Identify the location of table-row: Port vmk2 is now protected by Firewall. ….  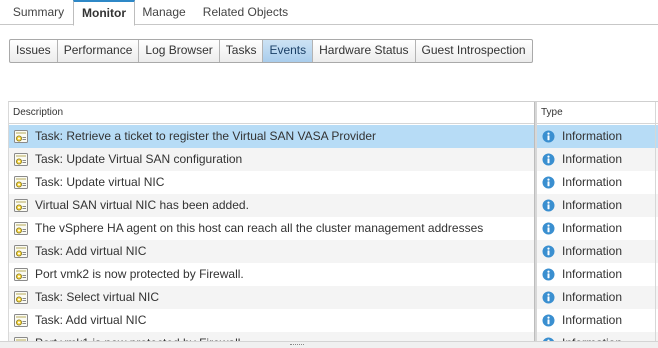
(333, 274).